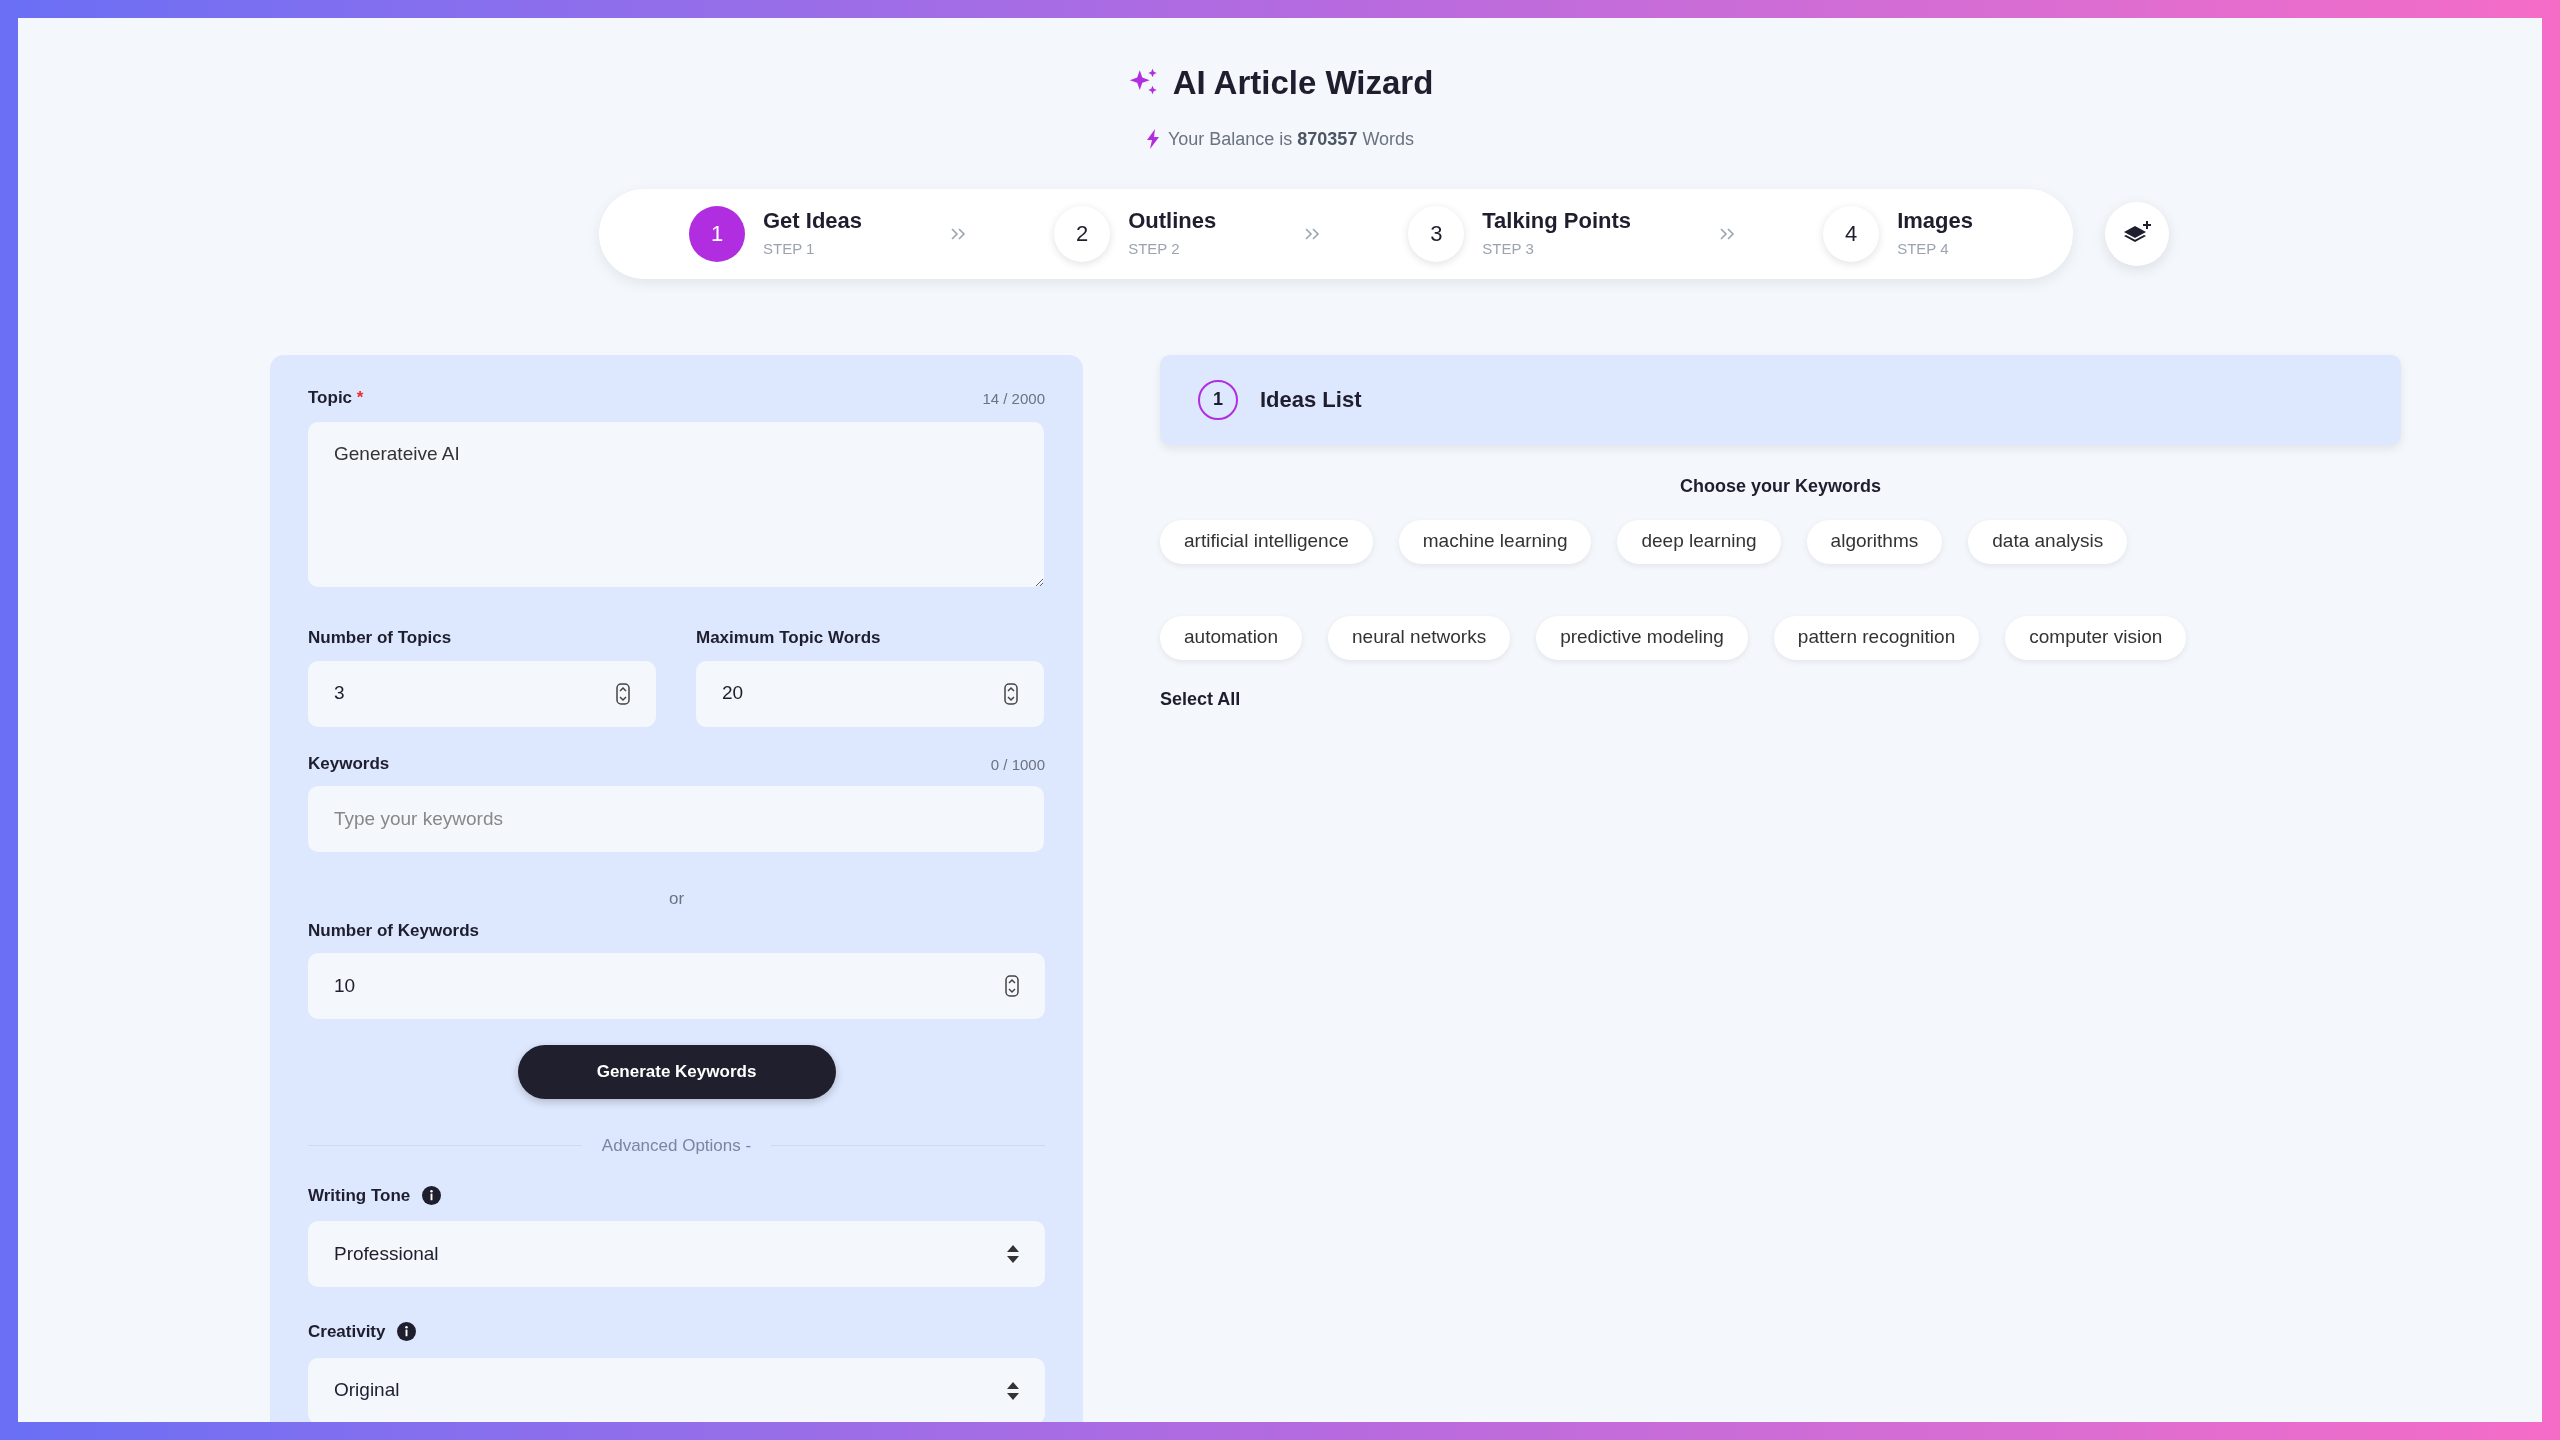  What do you see at coordinates (1013, 398) in the screenshot?
I see `character-counter: 14 / 2000` at bounding box center [1013, 398].